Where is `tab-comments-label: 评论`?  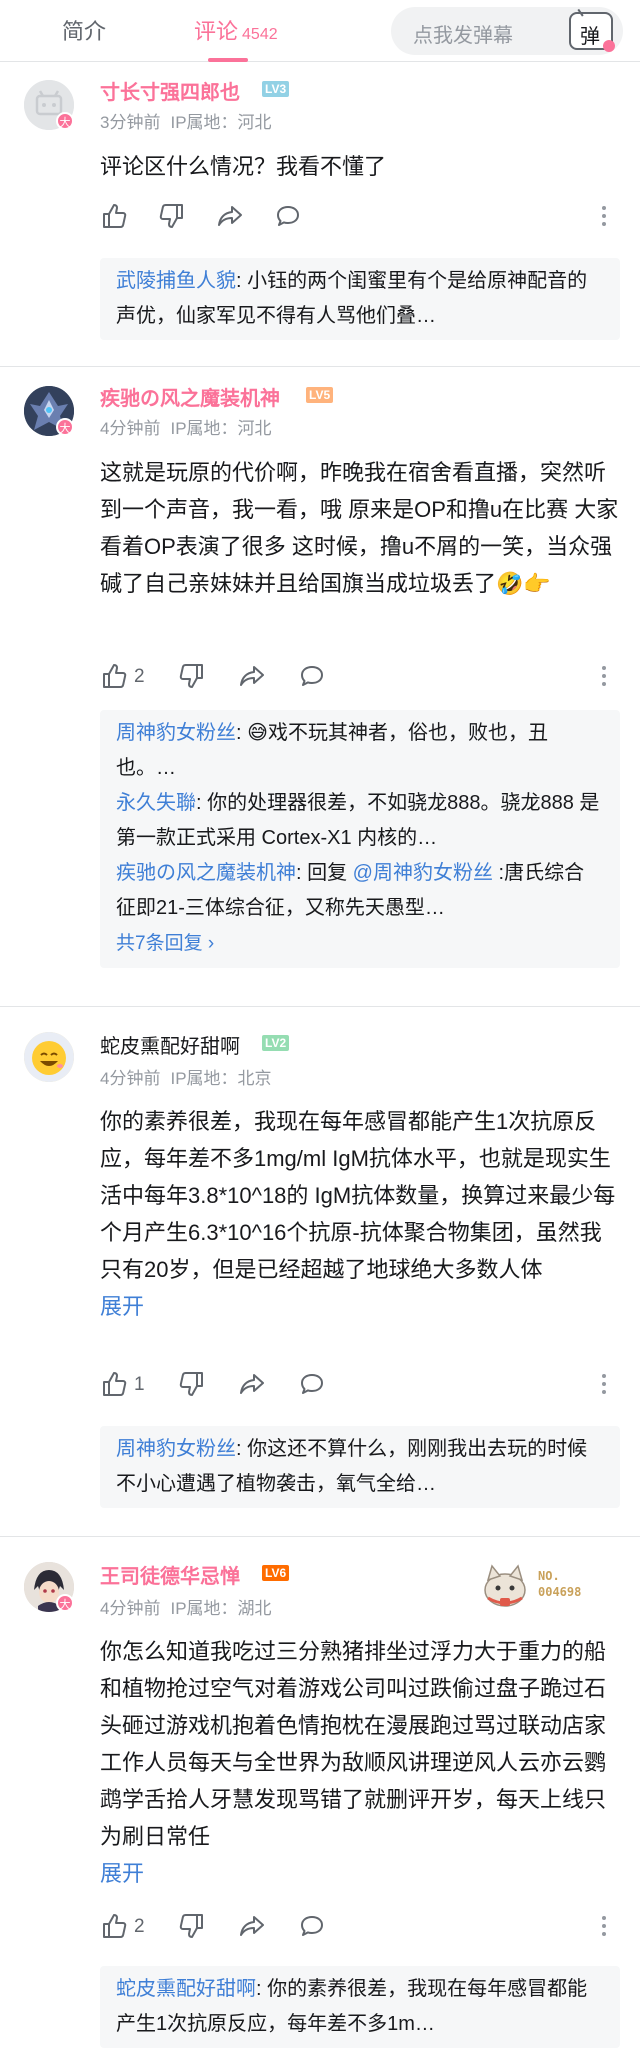
tab-comments-label: 评论 is located at coordinates (216, 31).